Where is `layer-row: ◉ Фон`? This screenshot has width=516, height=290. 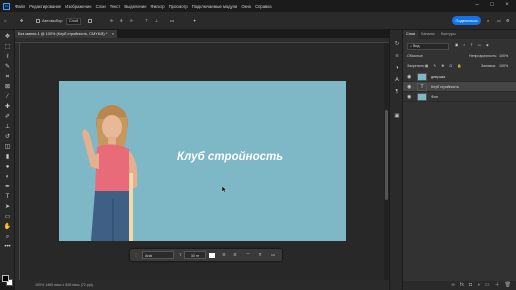 layer-row: ◉ Фон is located at coordinates (459, 97).